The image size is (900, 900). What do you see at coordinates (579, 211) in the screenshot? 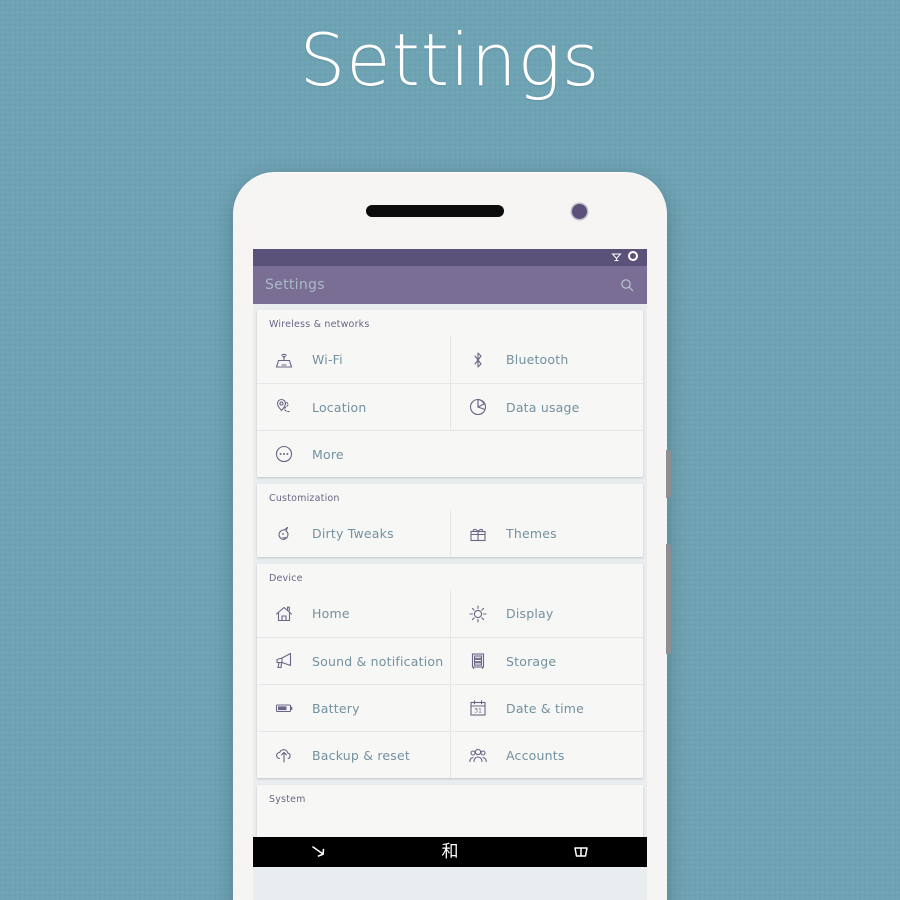
I see `front-camera` at bounding box center [579, 211].